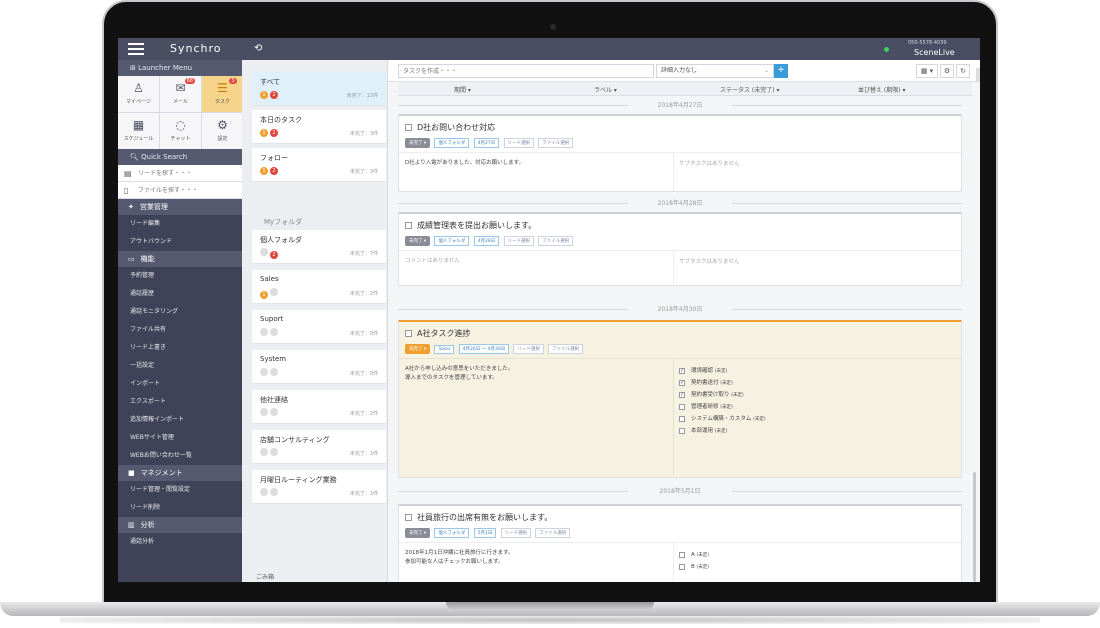  I want to click on tile-settings: ⚙ 設定, so click(222, 131).